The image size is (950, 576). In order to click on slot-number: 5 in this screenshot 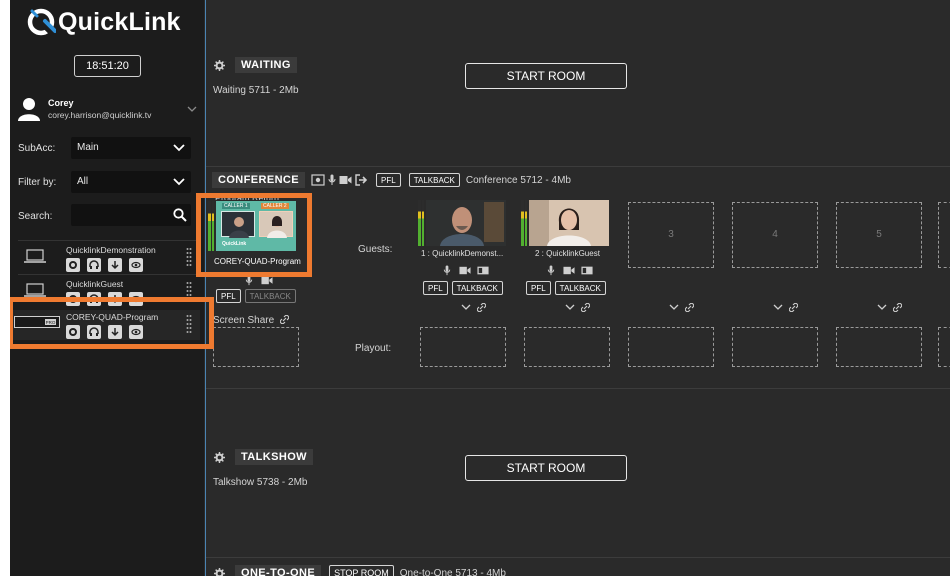, I will do `click(879, 234)`.